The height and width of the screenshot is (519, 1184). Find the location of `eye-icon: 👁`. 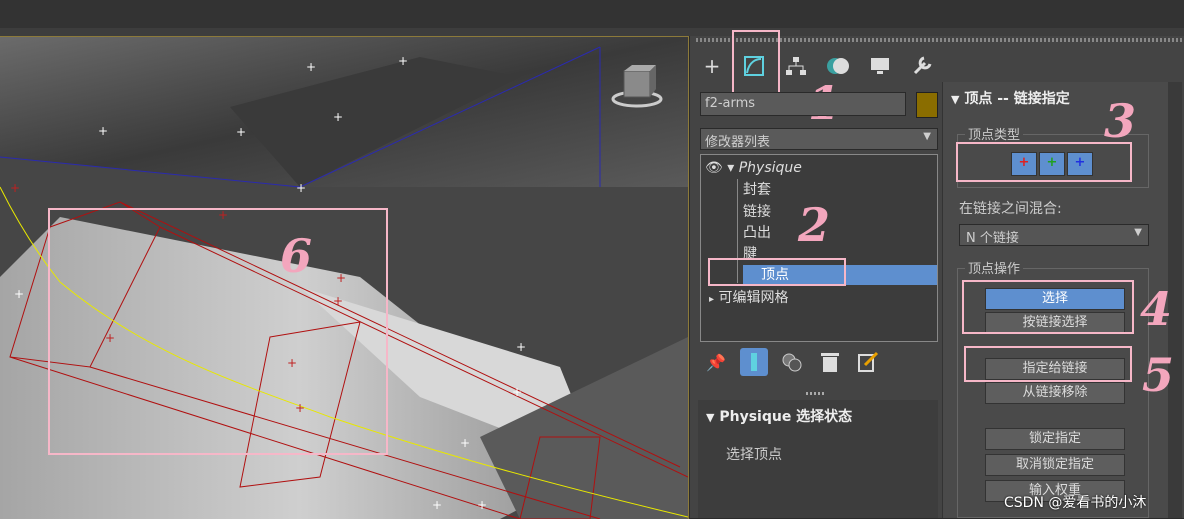

eye-icon: 👁 is located at coordinates (714, 168).